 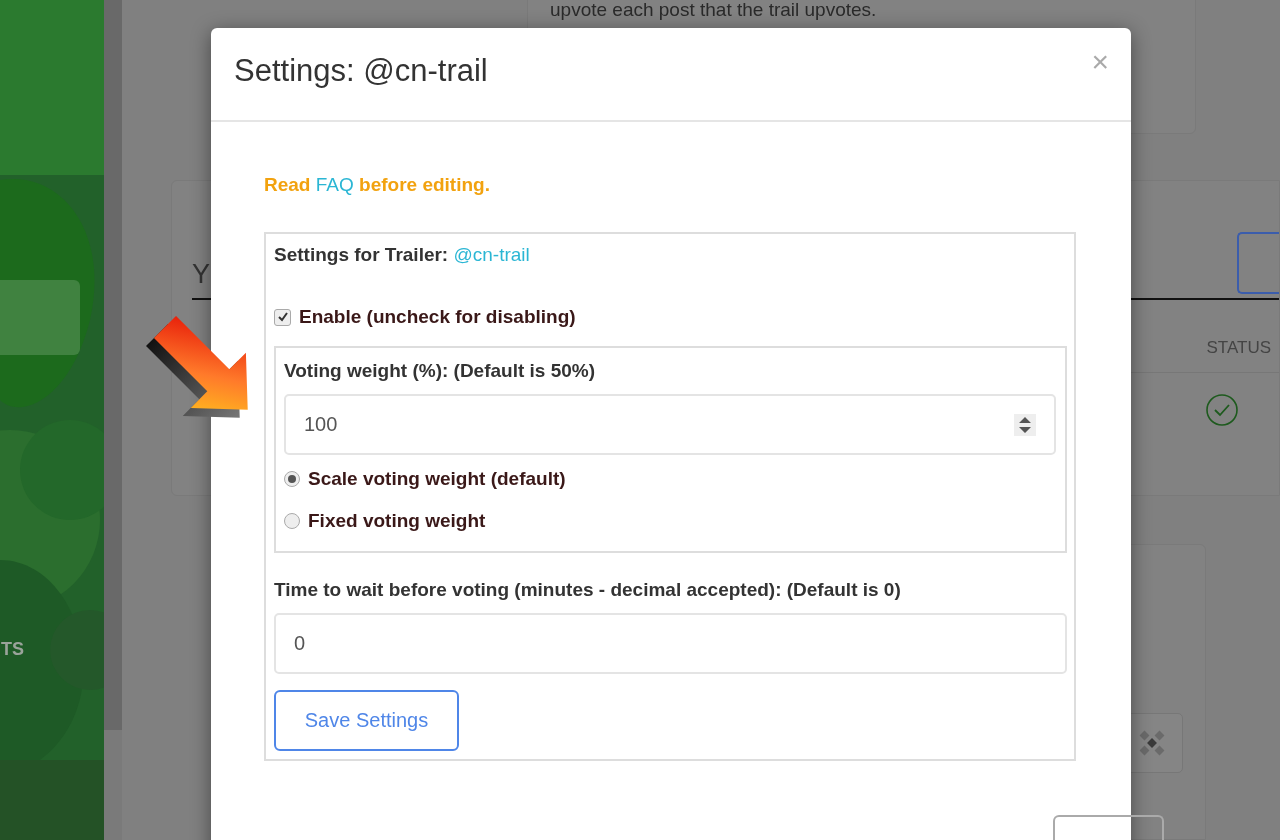 What do you see at coordinates (377, 185) in the screenshot?
I see `notice-text: Read FAQ before editing.` at bounding box center [377, 185].